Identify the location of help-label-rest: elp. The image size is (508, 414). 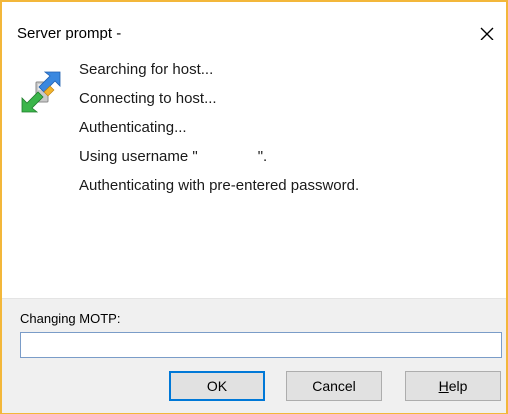
(458, 386).